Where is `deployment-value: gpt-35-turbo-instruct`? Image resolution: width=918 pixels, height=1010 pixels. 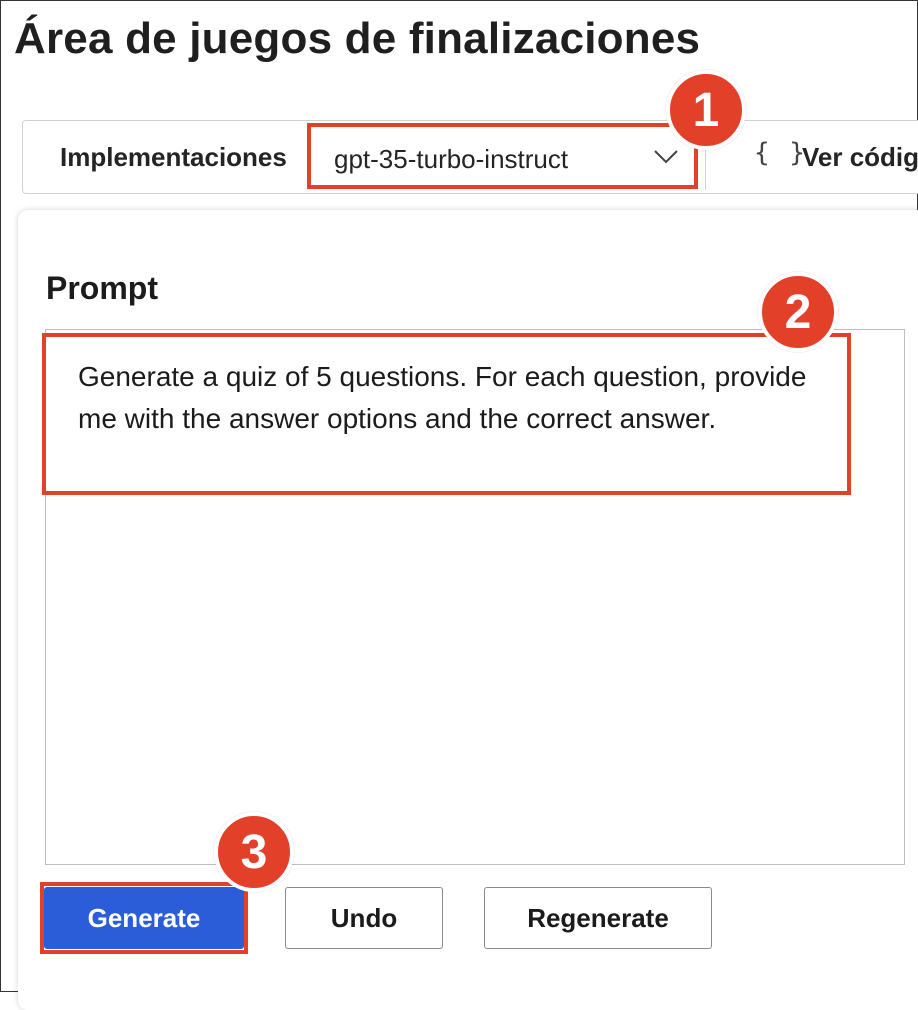
deployment-value: gpt-35-turbo-instruct is located at coordinates (451, 159).